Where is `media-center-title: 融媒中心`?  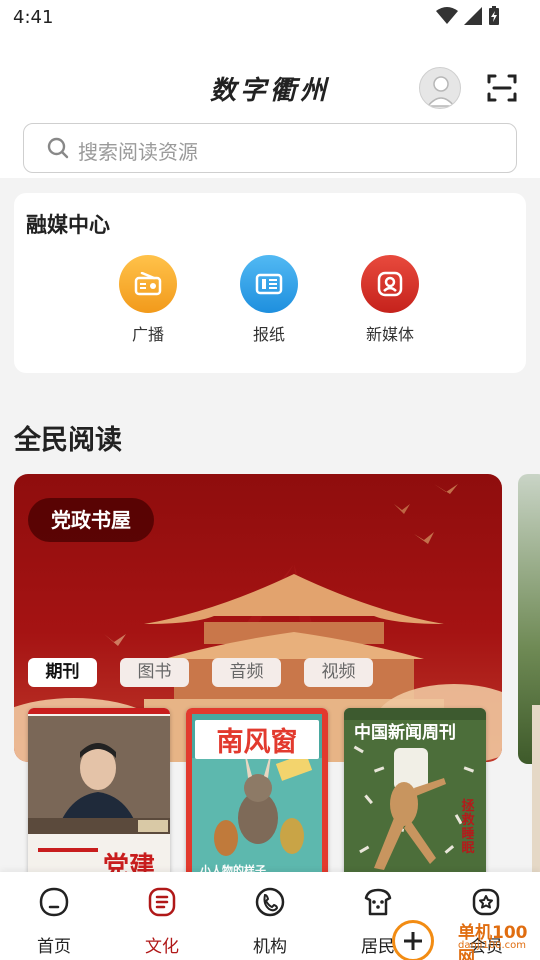 media-center-title: 融媒中心 is located at coordinates (68, 225).